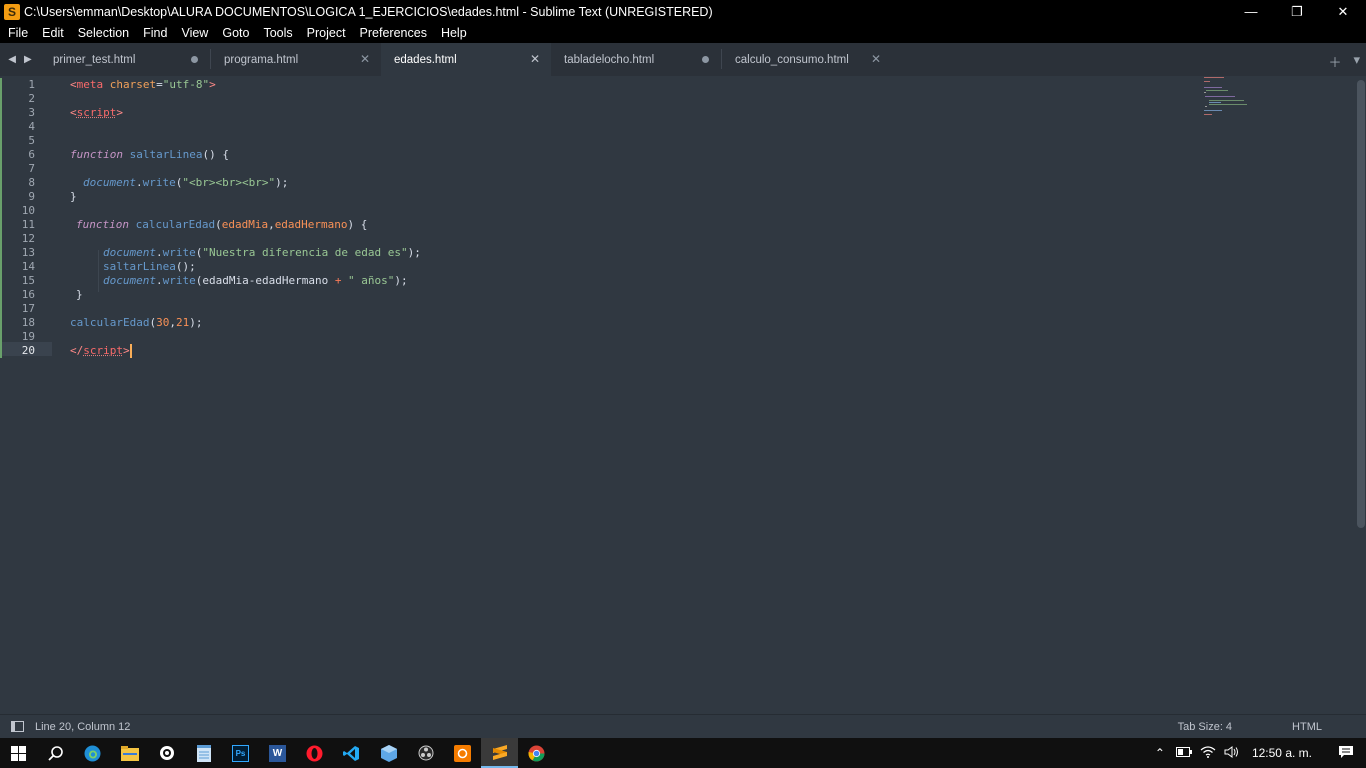  Describe the element at coordinates (52, 33) in the screenshot. I see `menu-edit: Edit` at that location.